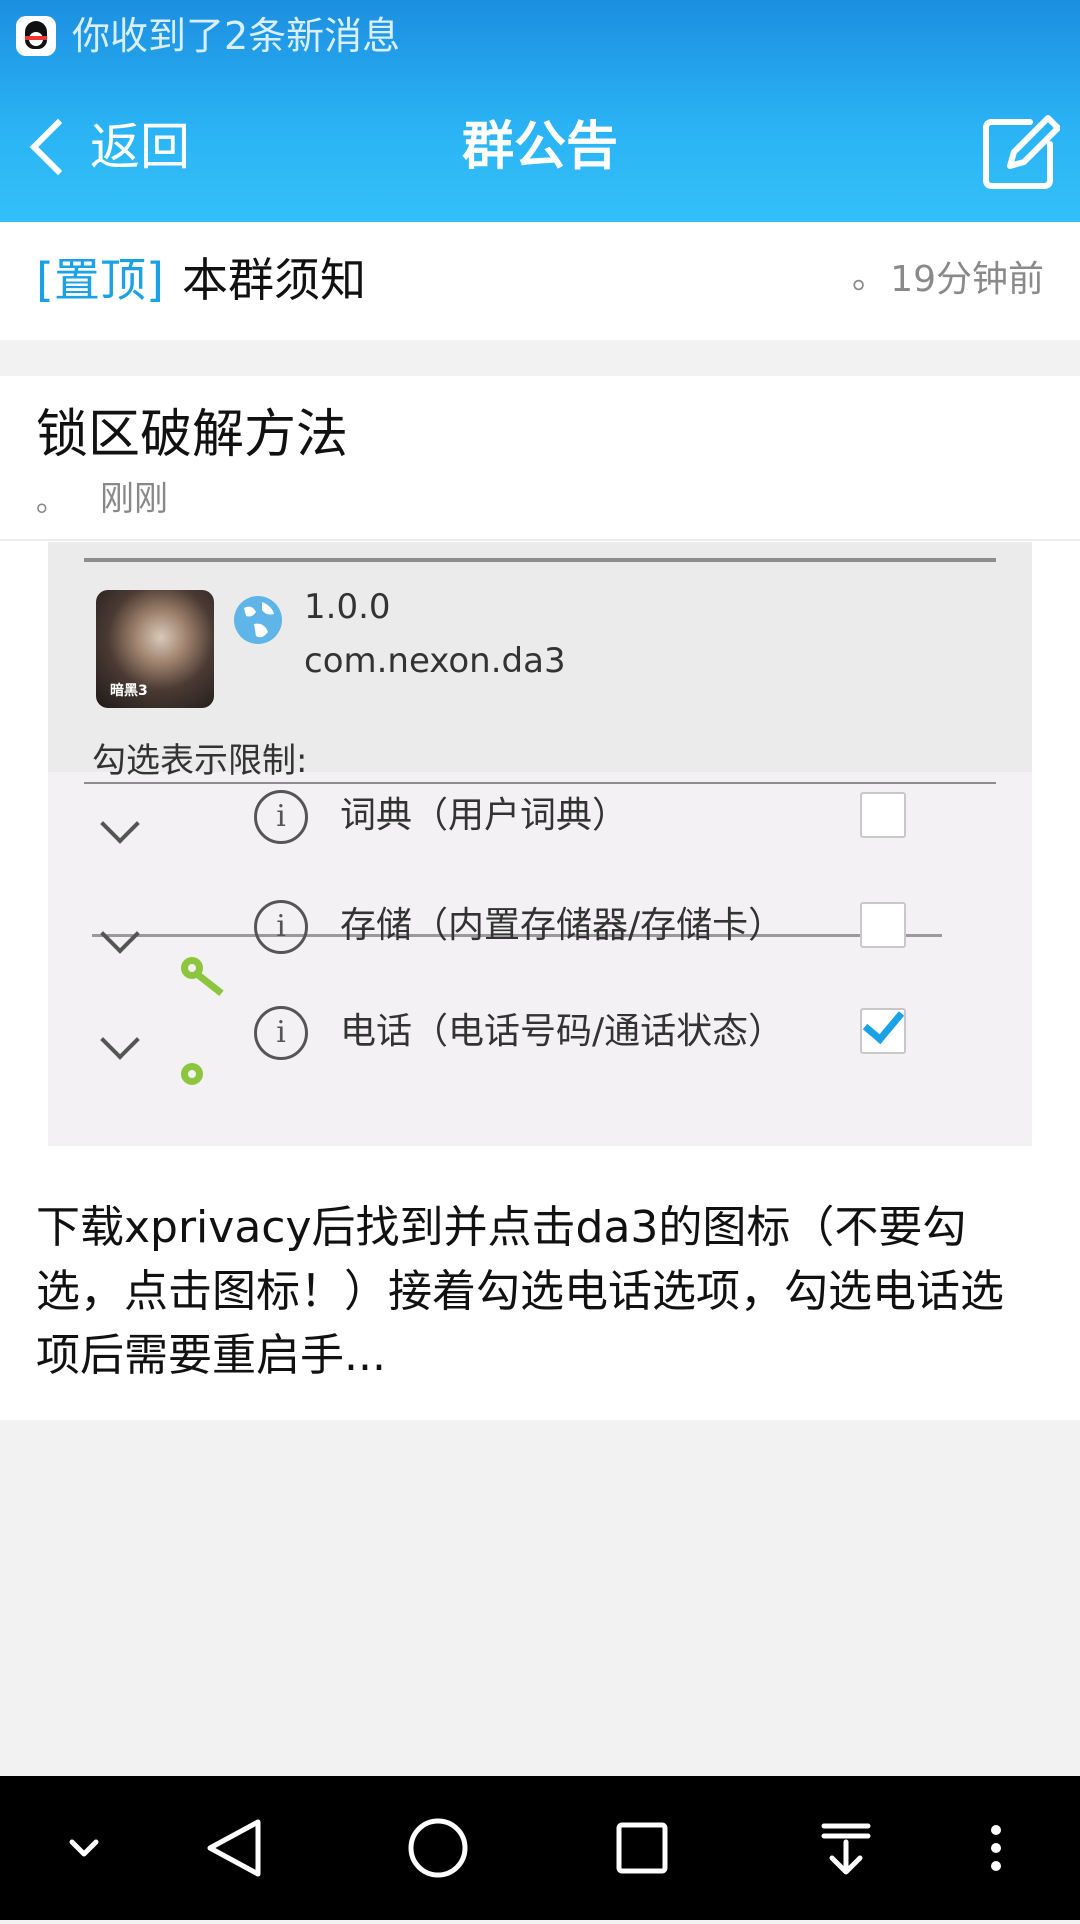  I want to click on pinned-tag: [置顶], so click(100, 280).